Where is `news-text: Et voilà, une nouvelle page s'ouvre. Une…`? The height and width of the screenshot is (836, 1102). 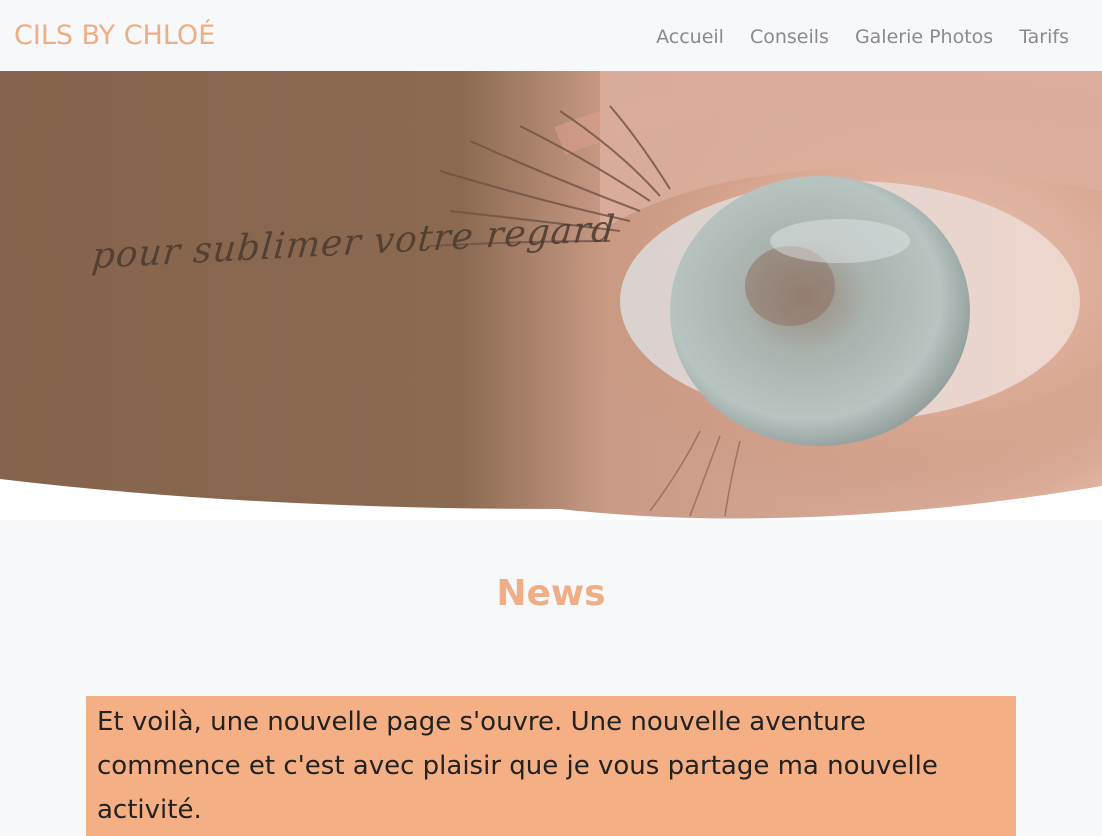 news-text: Et voilà, une nouvelle page s'ouvre. Une… is located at coordinates (517, 766).